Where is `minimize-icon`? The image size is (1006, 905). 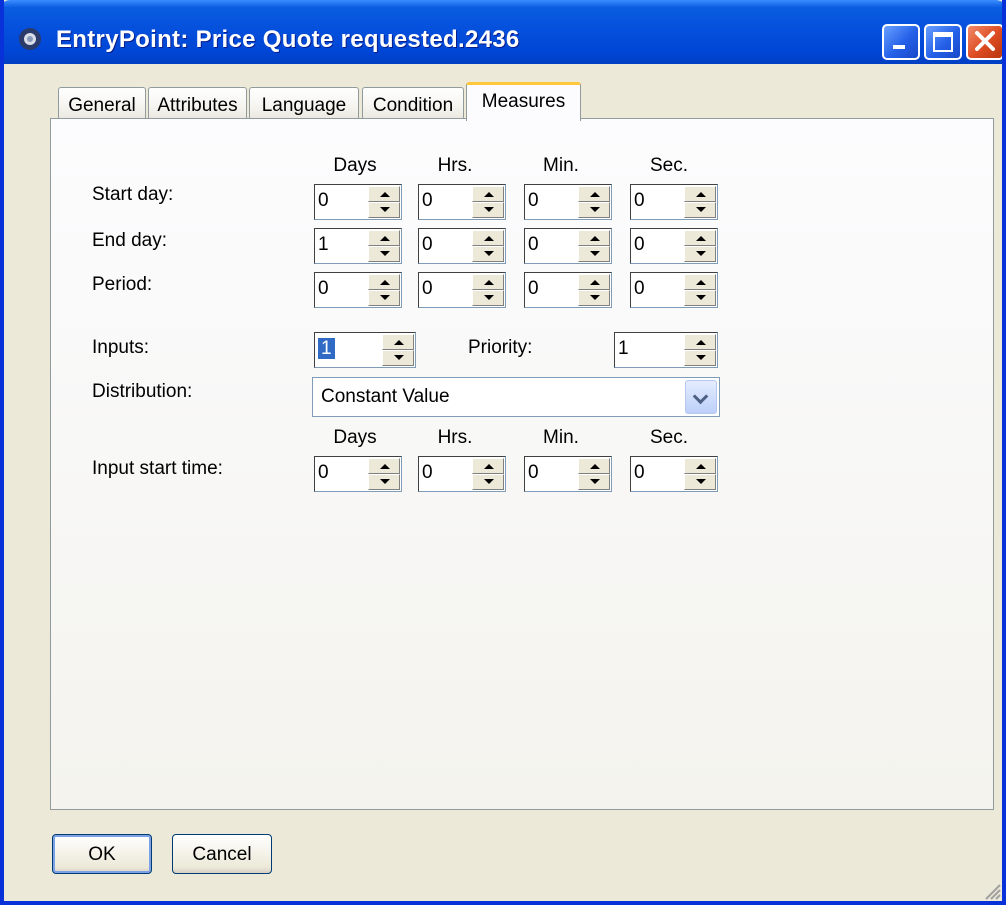
minimize-icon is located at coordinates (899, 47).